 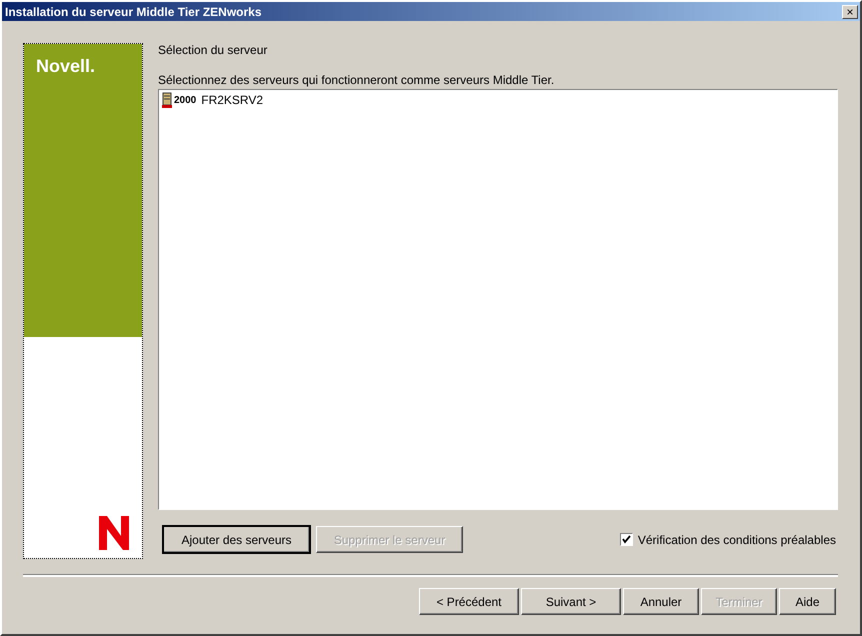 What do you see at coordinates (213, 51) in the screenshot?
I see `section-heading: Sélection du serveur` at bounding box center [213, 51].